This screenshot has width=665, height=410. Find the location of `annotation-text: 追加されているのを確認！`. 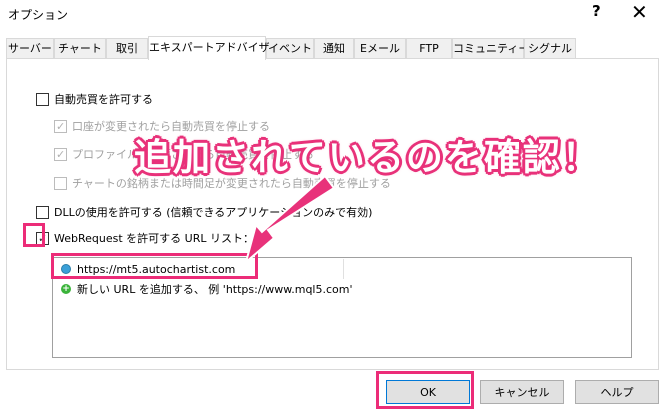

annotation-text: 追加されているのを確認！ is located at coordinates (367, 157).